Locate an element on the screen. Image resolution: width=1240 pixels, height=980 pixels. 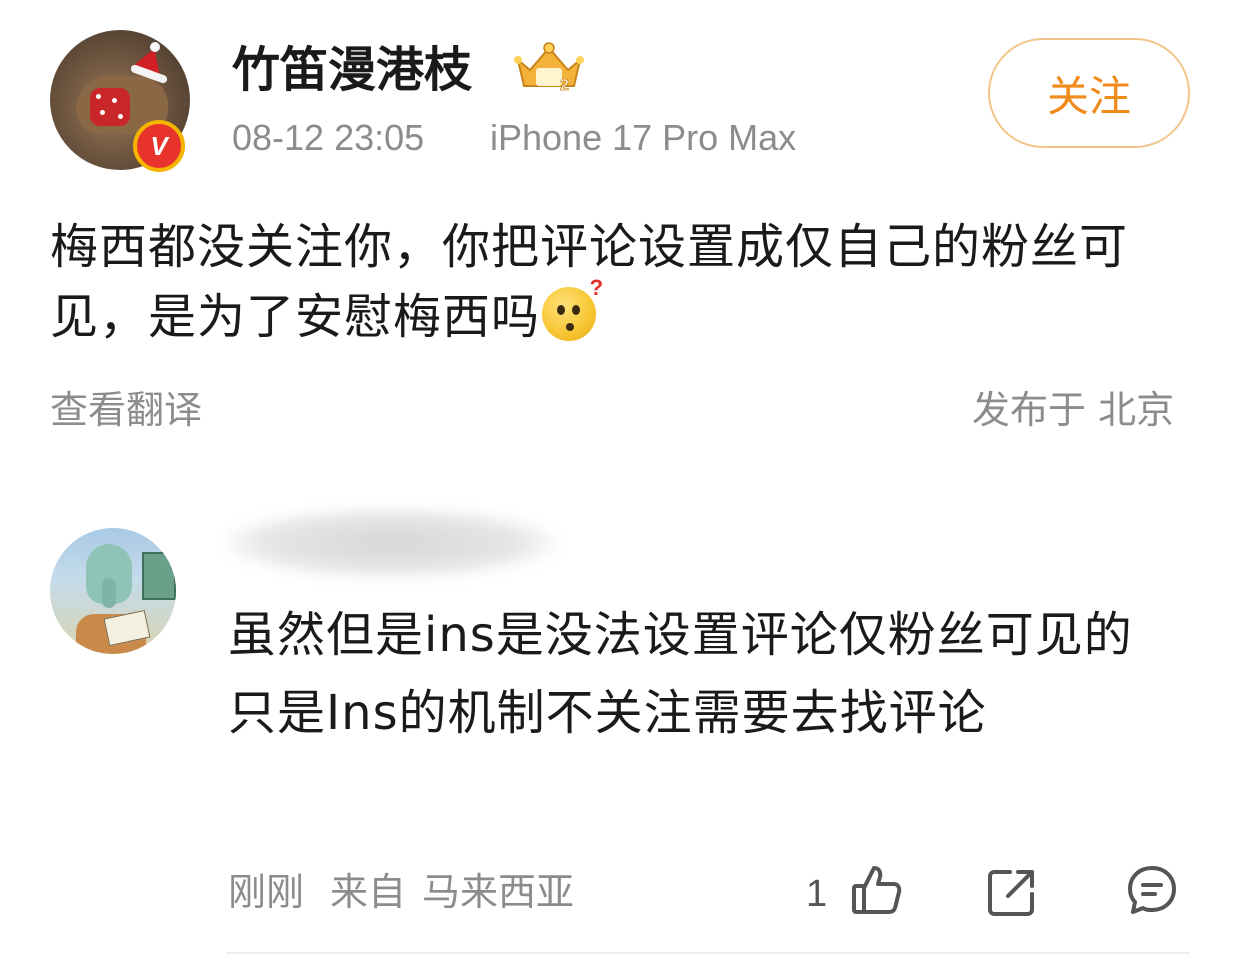
verified-v-icon: V is located at coordinates (159, 146).